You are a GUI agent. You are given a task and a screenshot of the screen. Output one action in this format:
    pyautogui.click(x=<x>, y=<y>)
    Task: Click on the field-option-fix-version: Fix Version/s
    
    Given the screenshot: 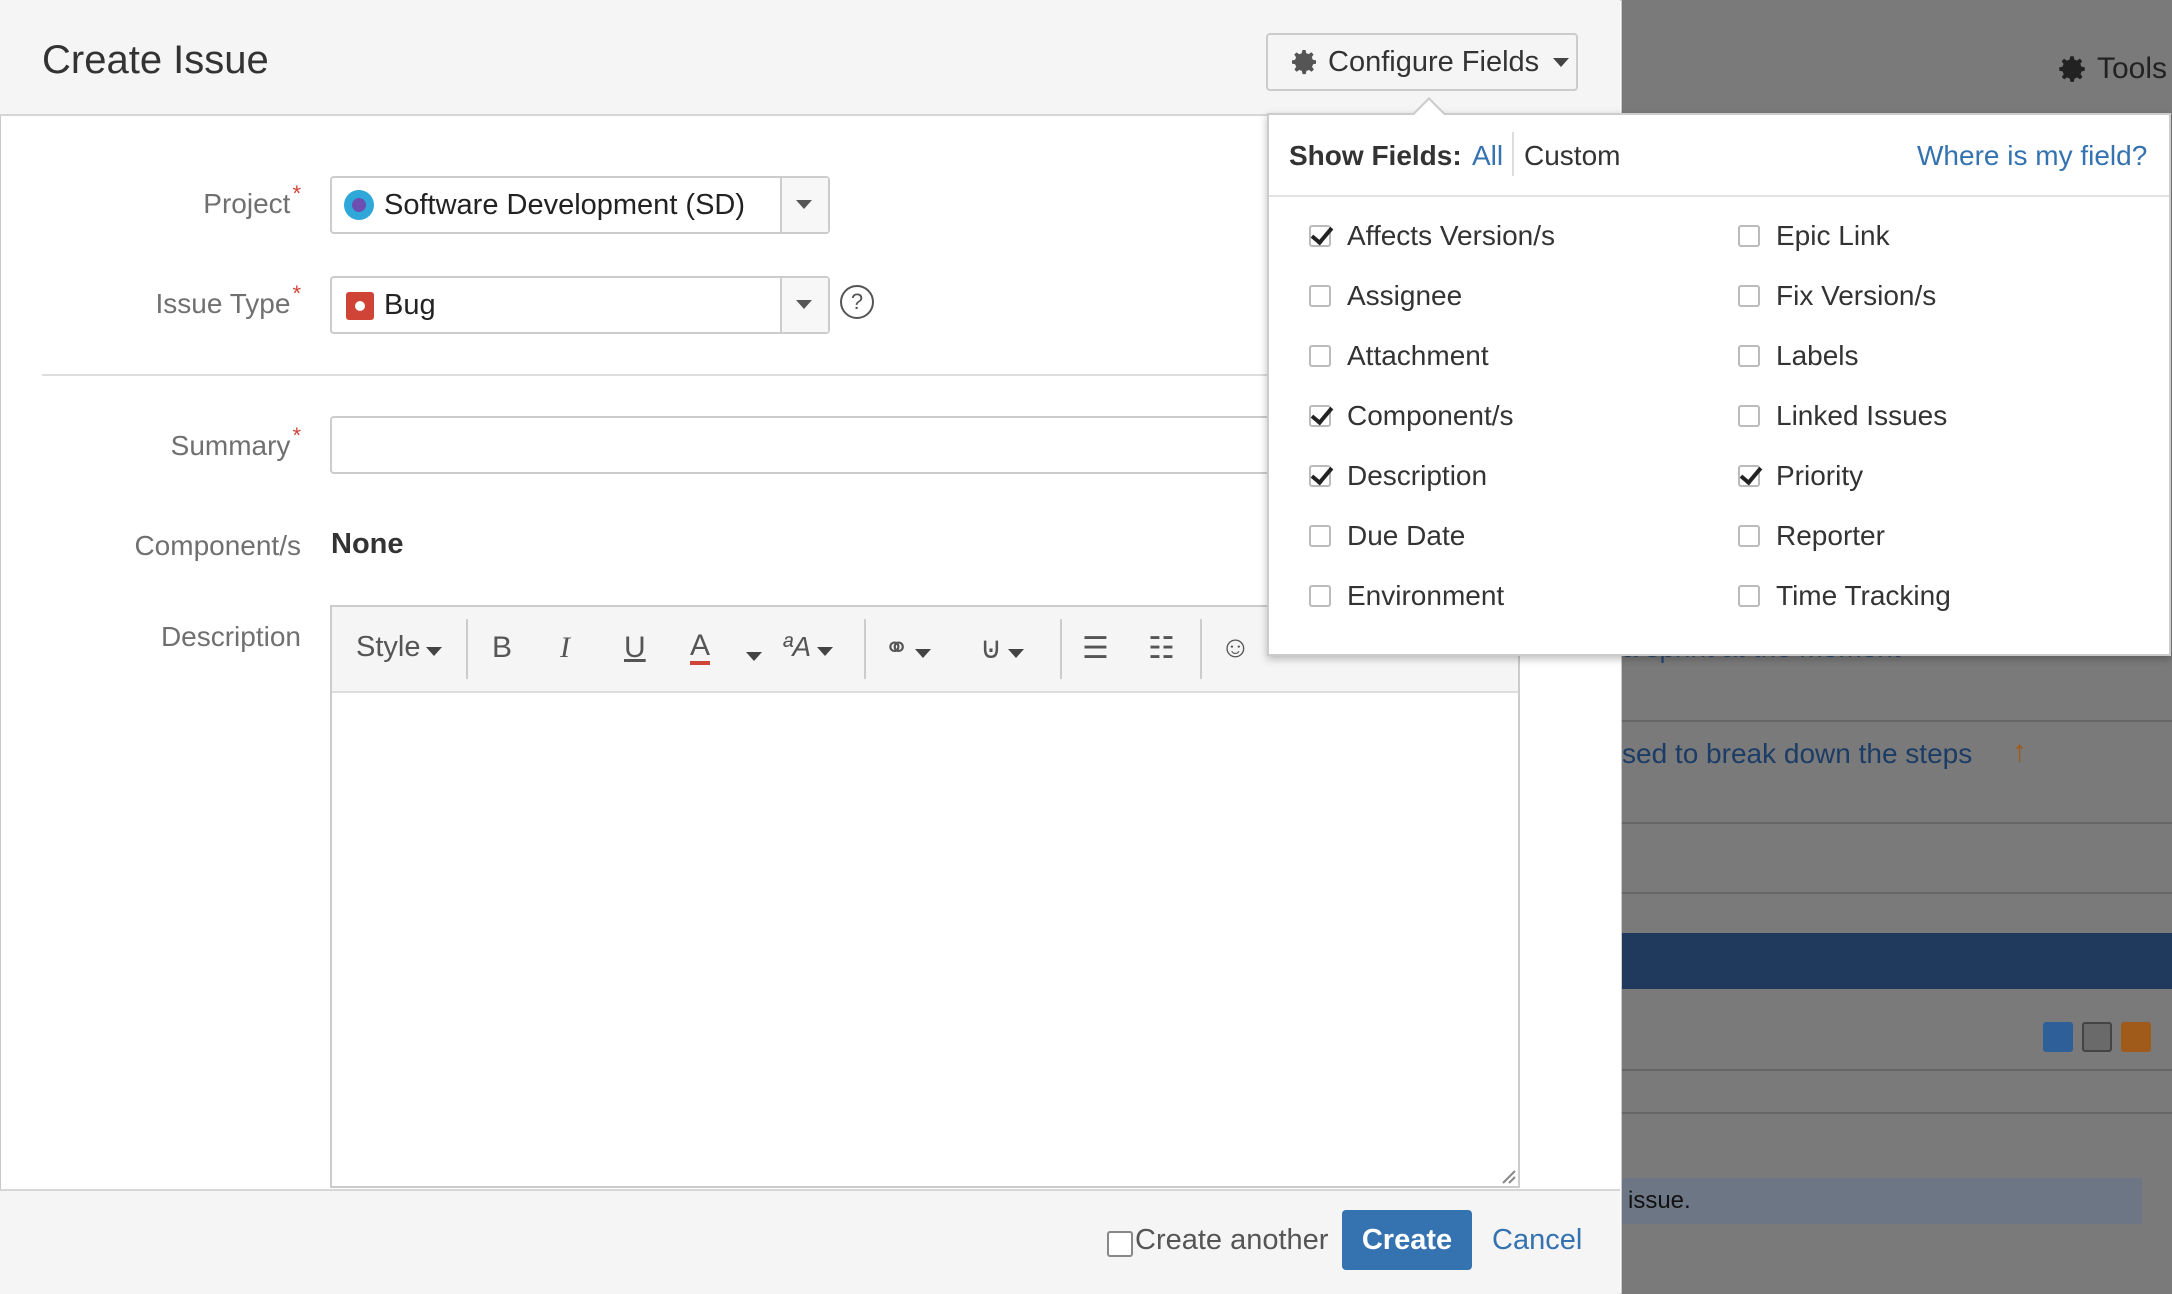 What is the action you would take?
    pyautogui.click(x=1837, y=296)
    